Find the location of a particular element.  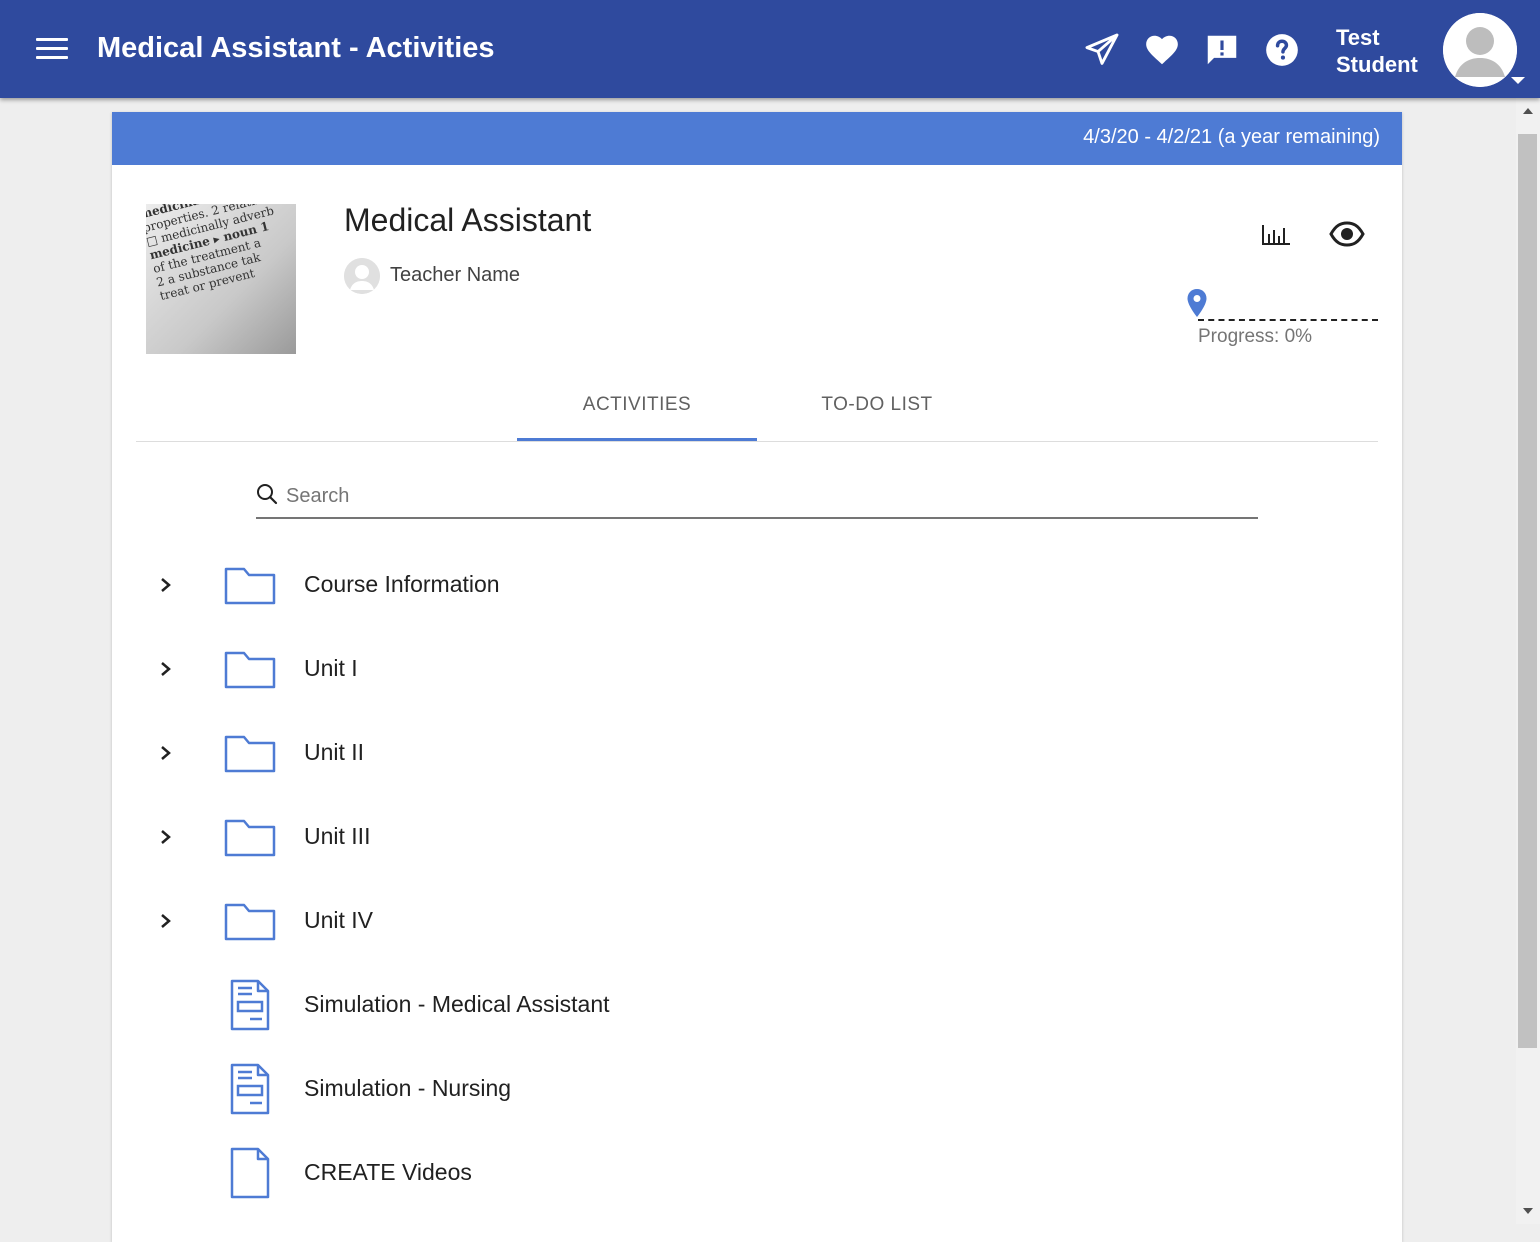

user-name: Test Student is located at coordinates (1377, 51).